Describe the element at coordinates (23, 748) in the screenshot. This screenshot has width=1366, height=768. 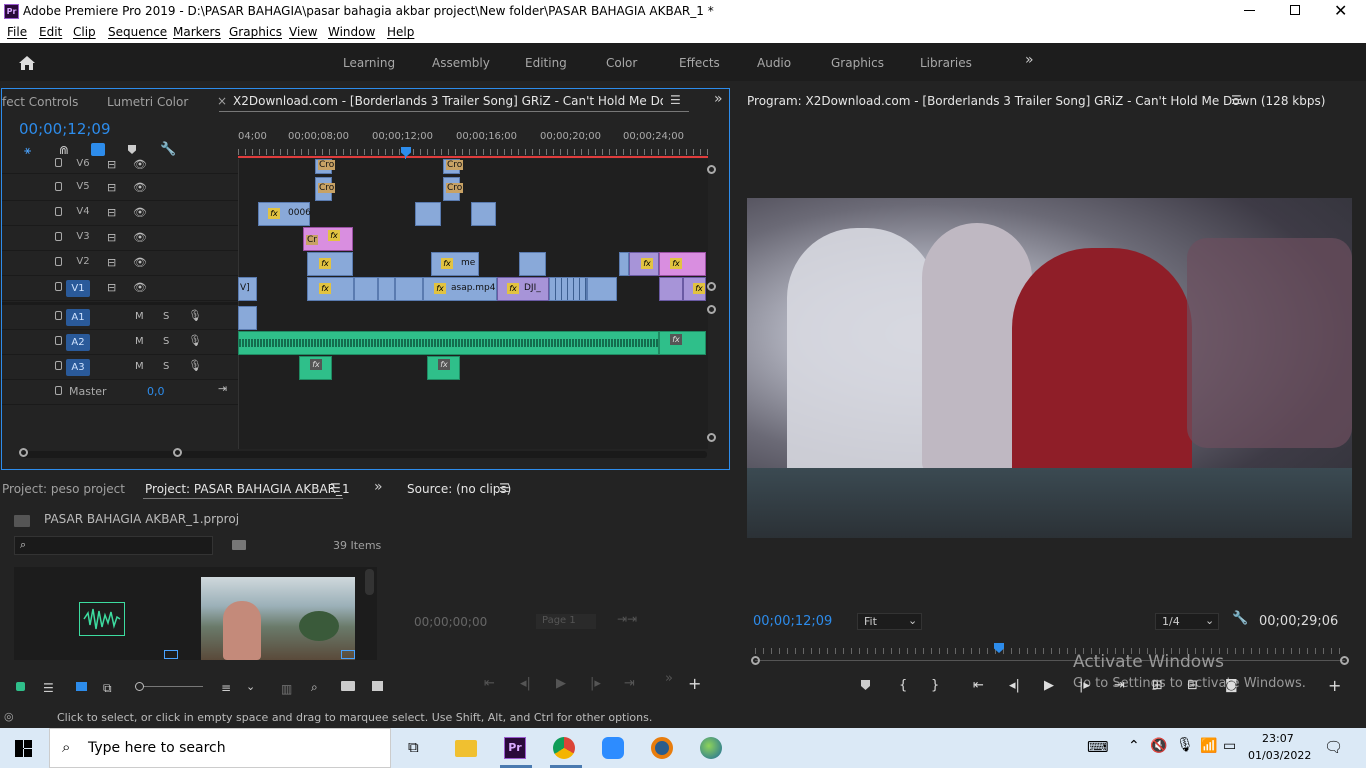
I see `windows-start-icon` at that location.